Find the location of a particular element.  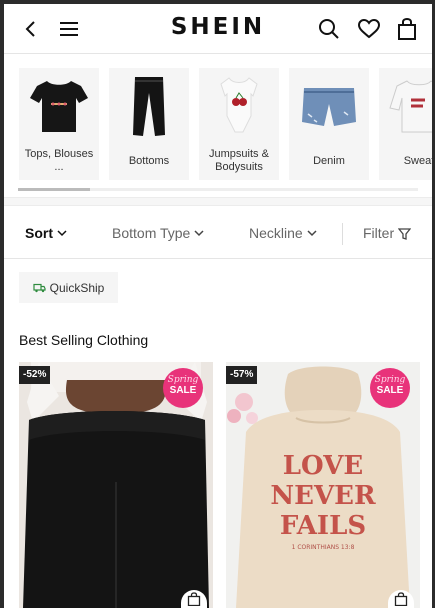

neckline-dropdown: Neckline is located at coordinates (283, 233).